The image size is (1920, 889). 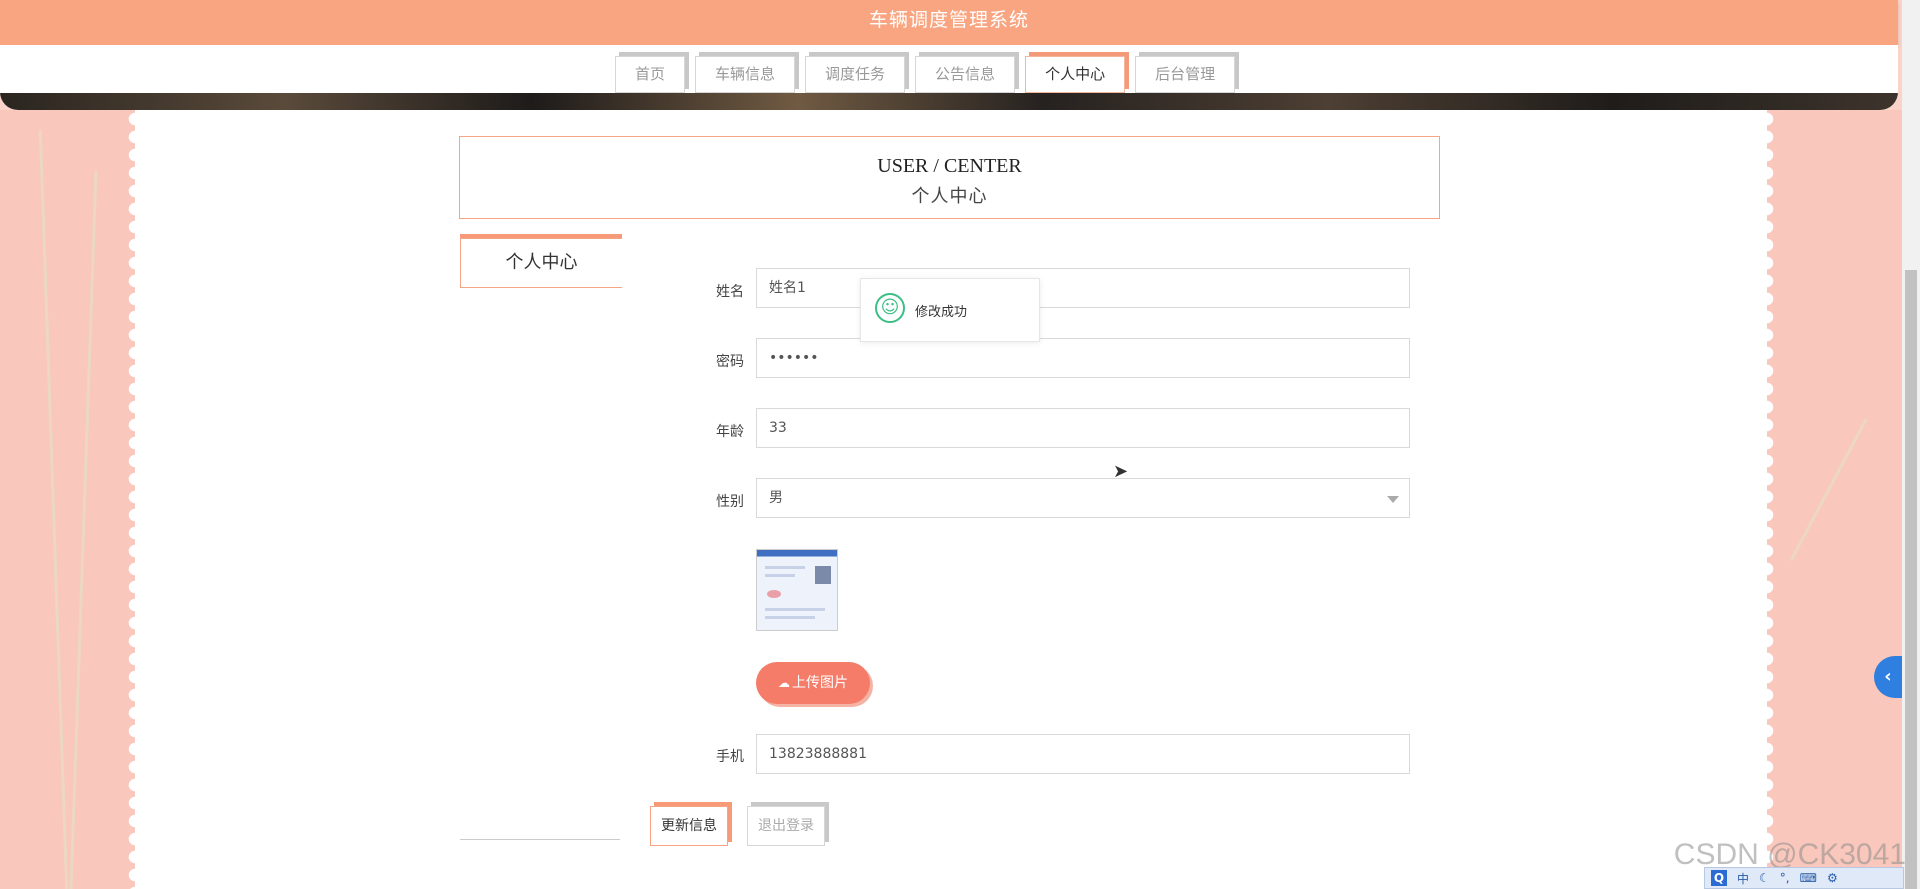 I want to click on page-title-zh: 个人中心, so click(x=949, y=196).